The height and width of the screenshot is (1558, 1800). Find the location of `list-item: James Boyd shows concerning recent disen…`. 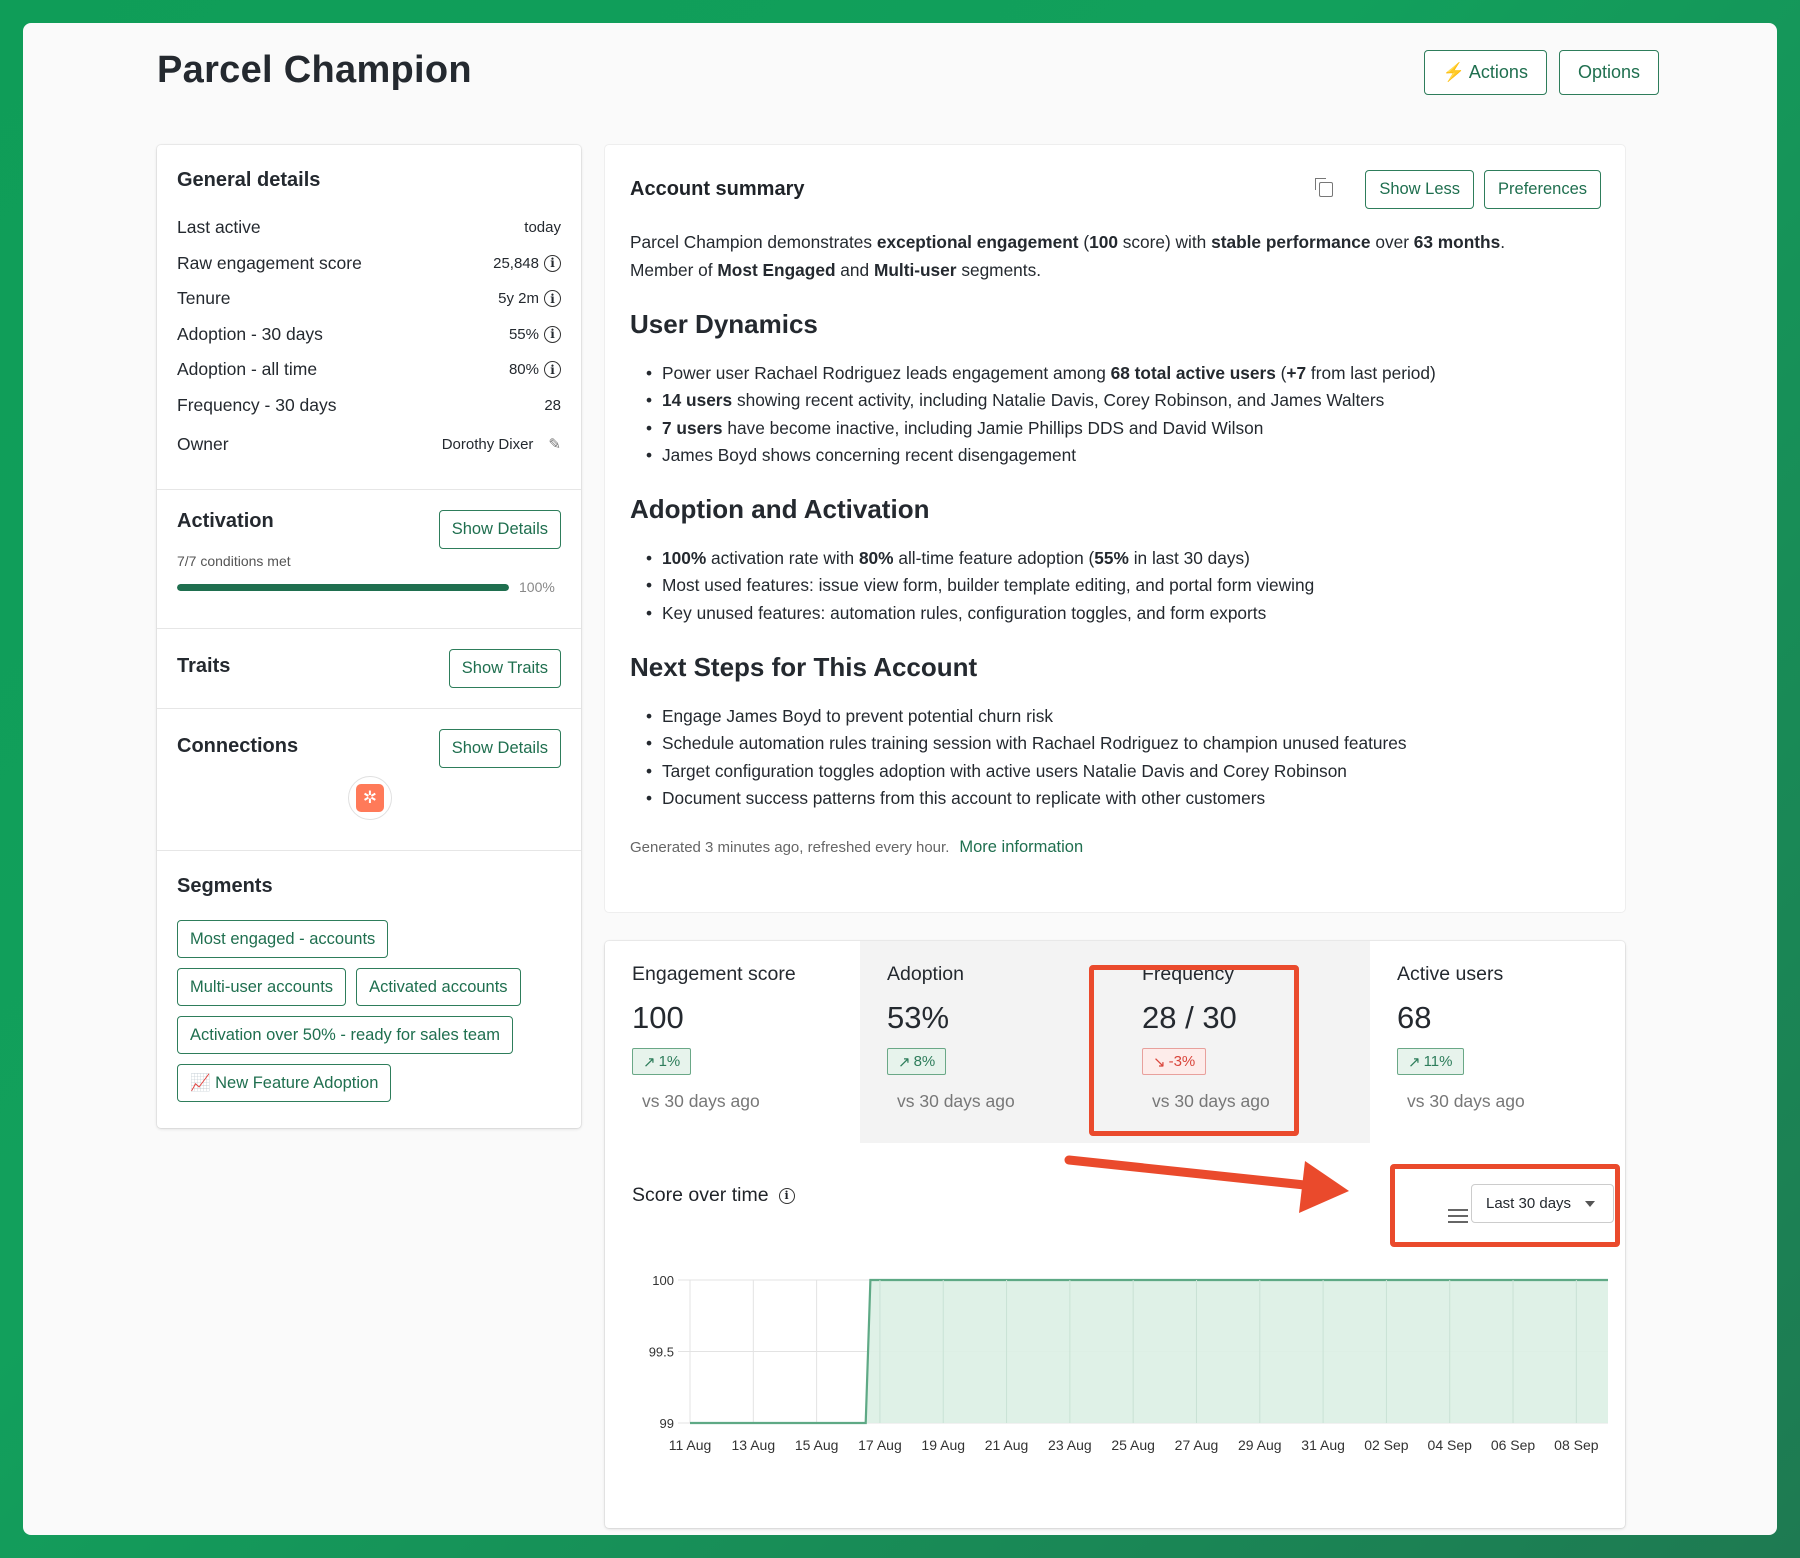

list-item: James Boyd shows concerning recent disen… is located at coordinates (1123, 456).